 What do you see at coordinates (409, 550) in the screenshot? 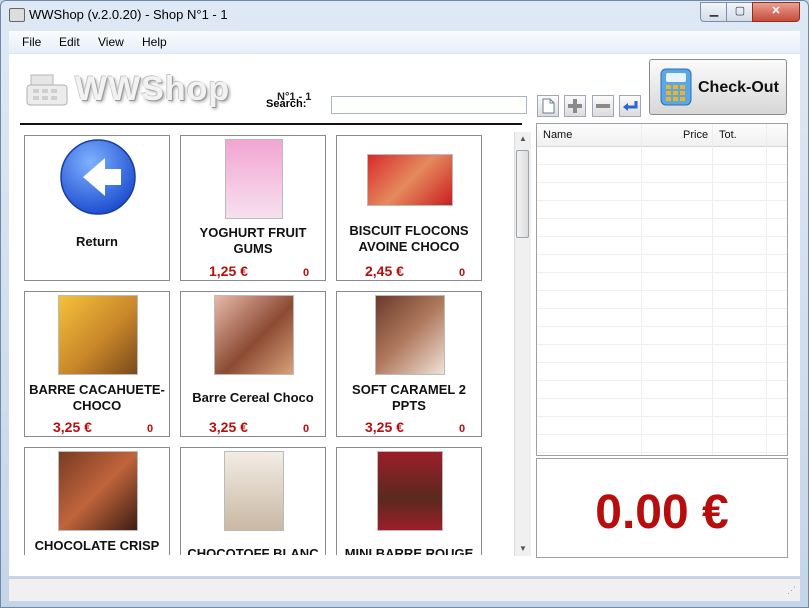
I see `tile-name: MINI BARRE ROUGE` at bounding box center [409, 550].